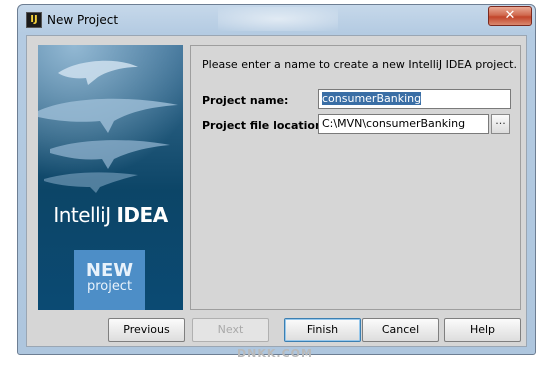  I want to click on close-button: ✕, so click(510, 16).